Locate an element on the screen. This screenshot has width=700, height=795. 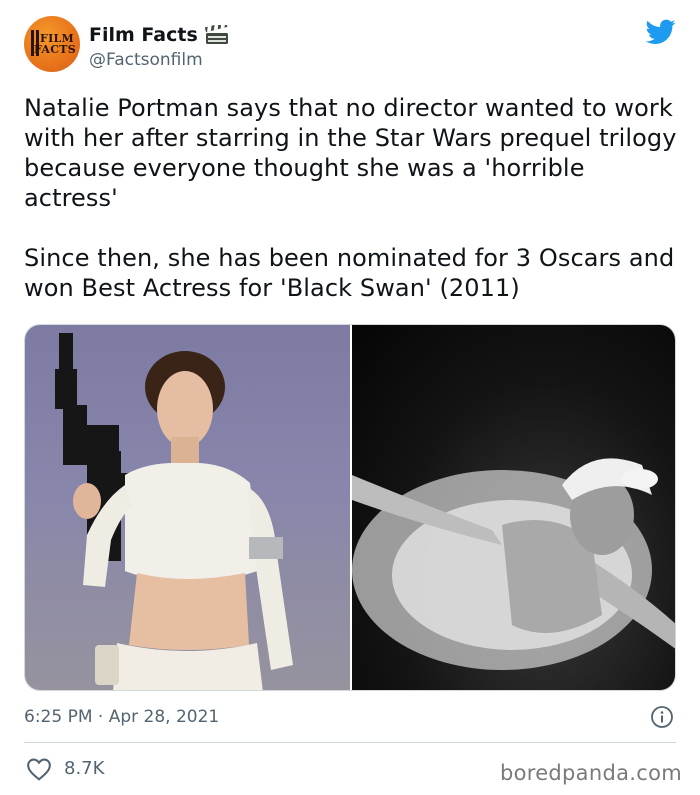
avatar: FILM FACTS is located at coordinates (52, 44).